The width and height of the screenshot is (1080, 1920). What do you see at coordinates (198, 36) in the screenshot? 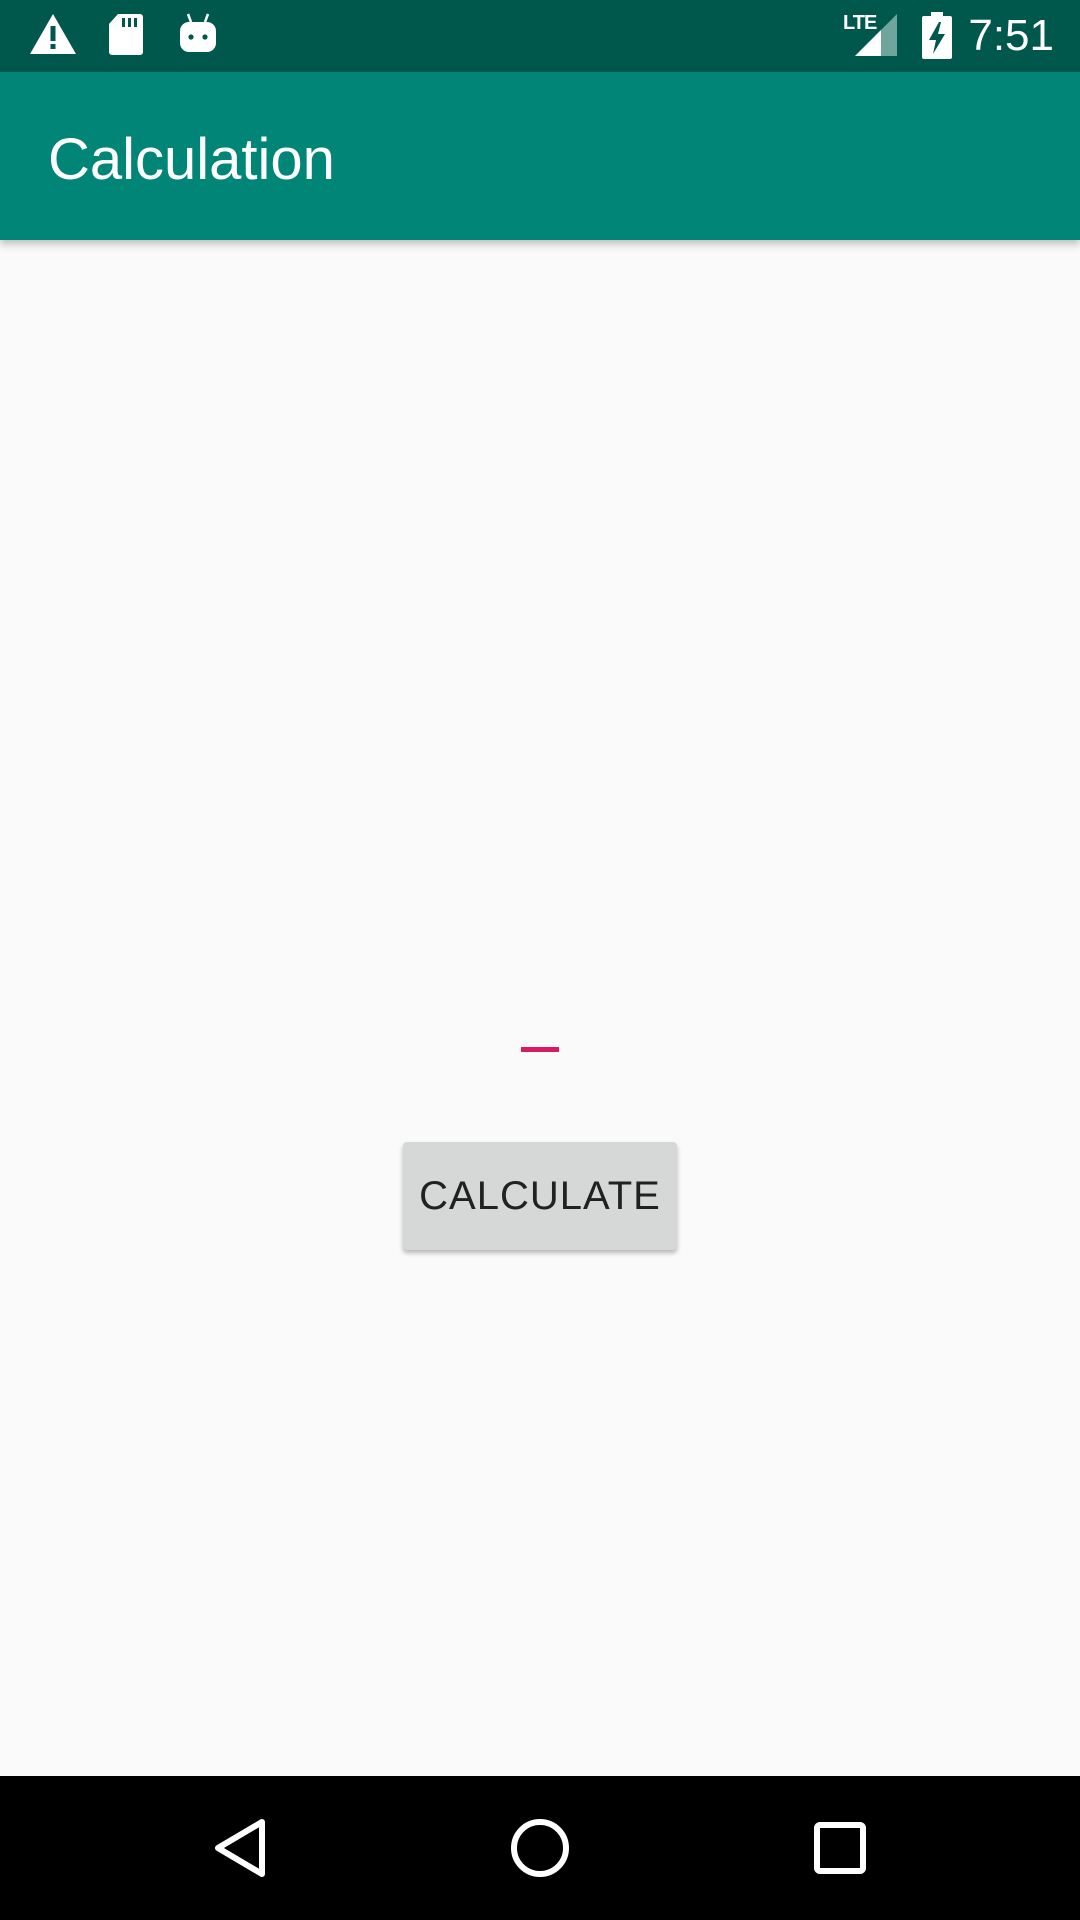
I see `android-debug-icon` at bounding box center [198, 36].